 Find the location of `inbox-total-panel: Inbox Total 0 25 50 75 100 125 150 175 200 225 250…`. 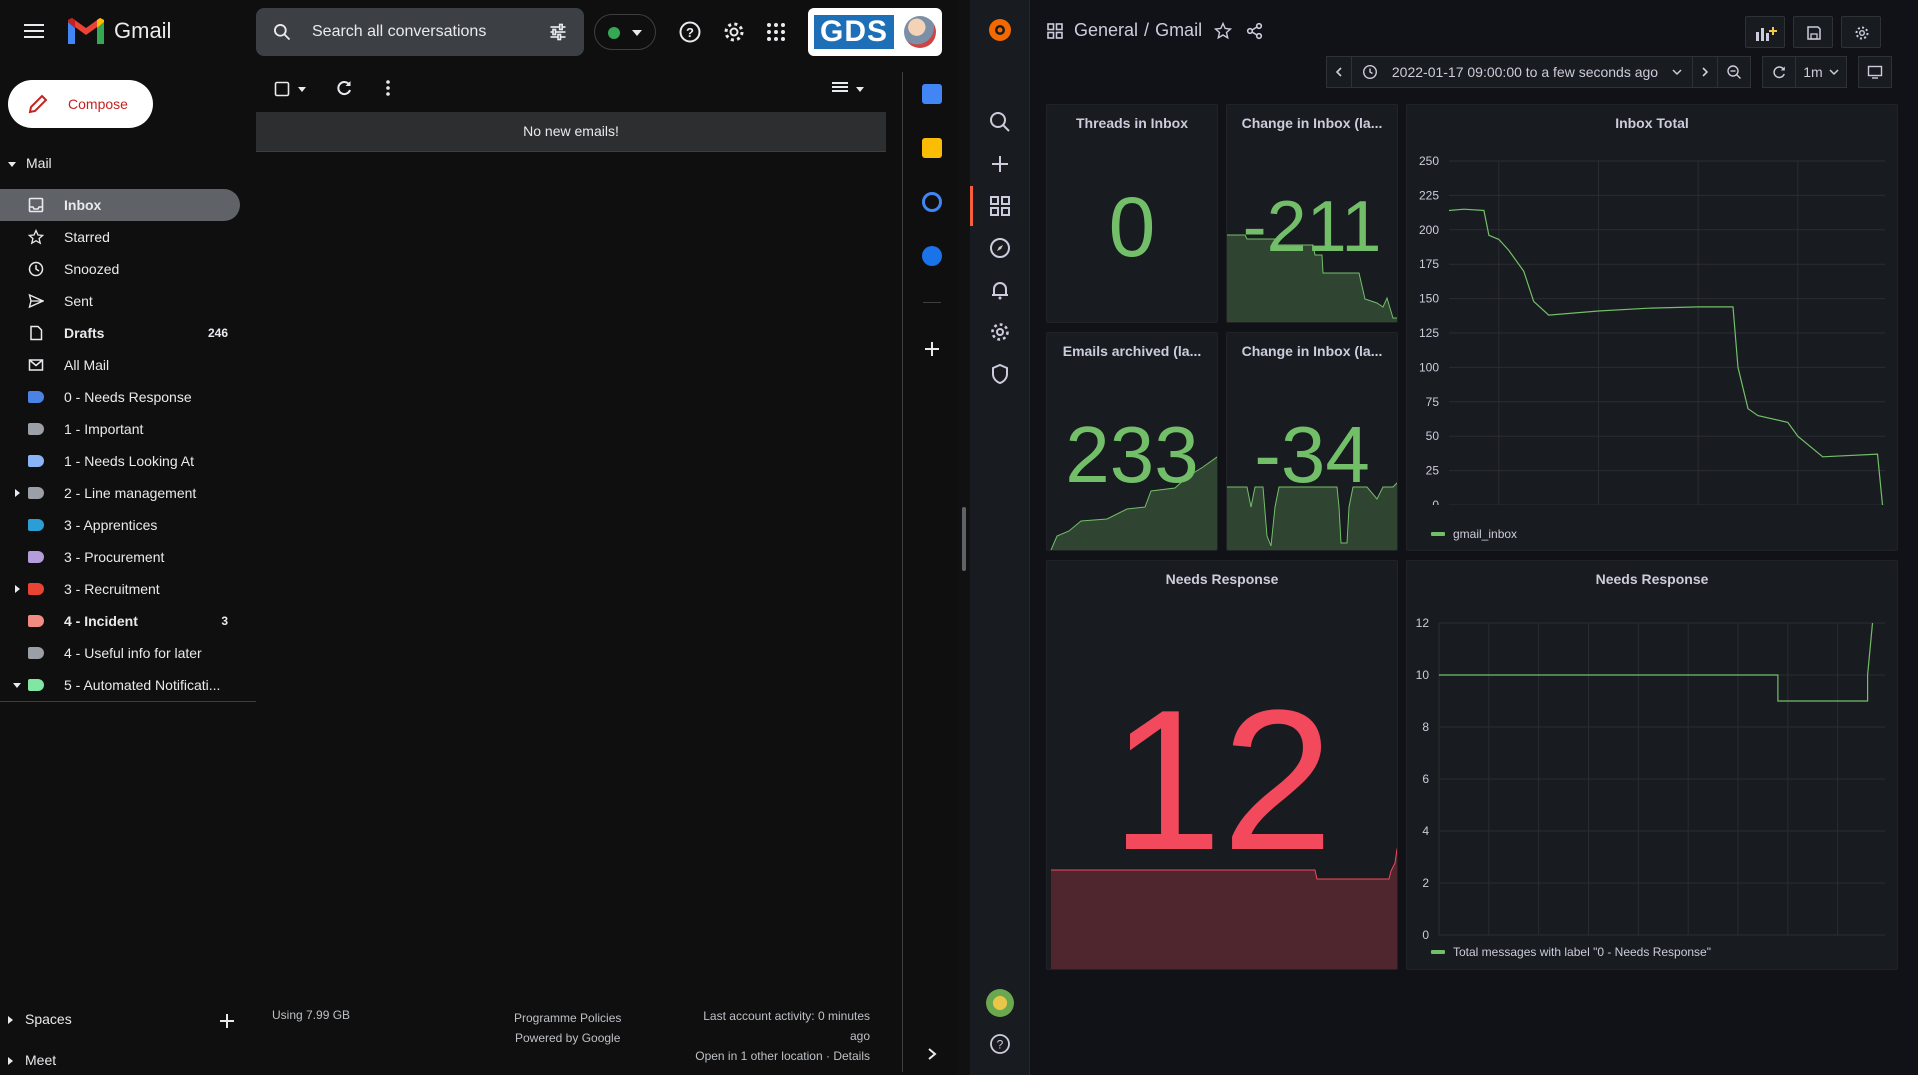

inbox-total-panel: Inbox Total 0 25 50 75 100 125 150 175 200 225 250… is located at coordinates (1652, 327).